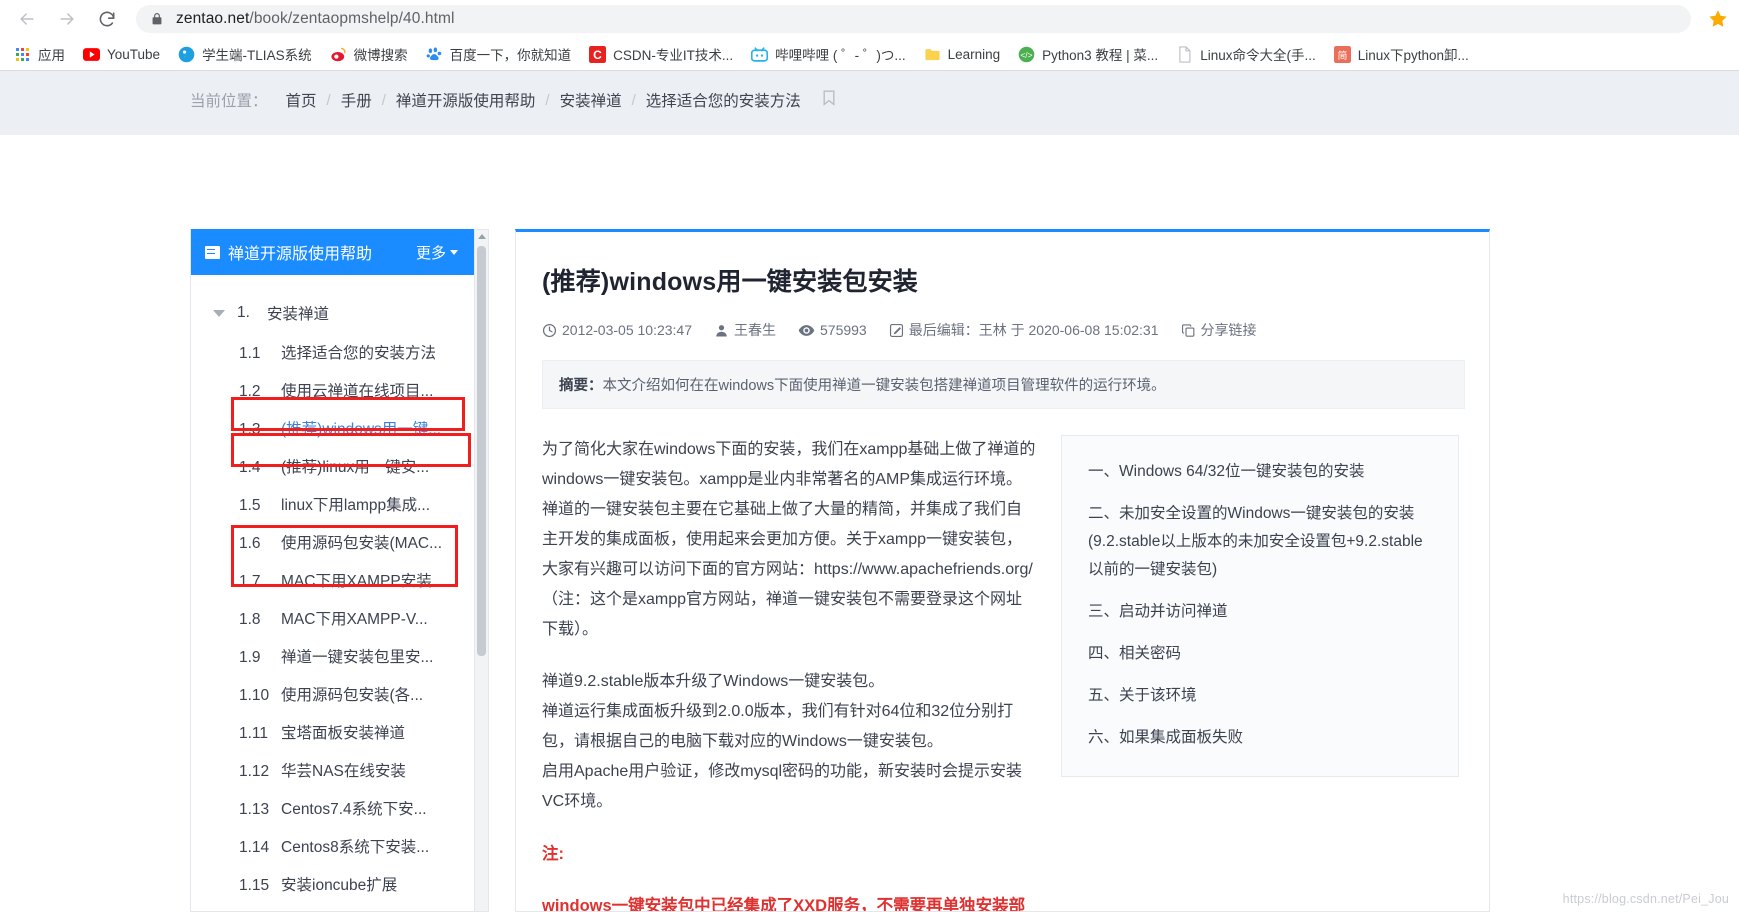 This screenshot has width=1739, height=912. I want to click on browser-toolbar: zentao.net/book/zentaopmshelp/40.html, so click(869, 19).